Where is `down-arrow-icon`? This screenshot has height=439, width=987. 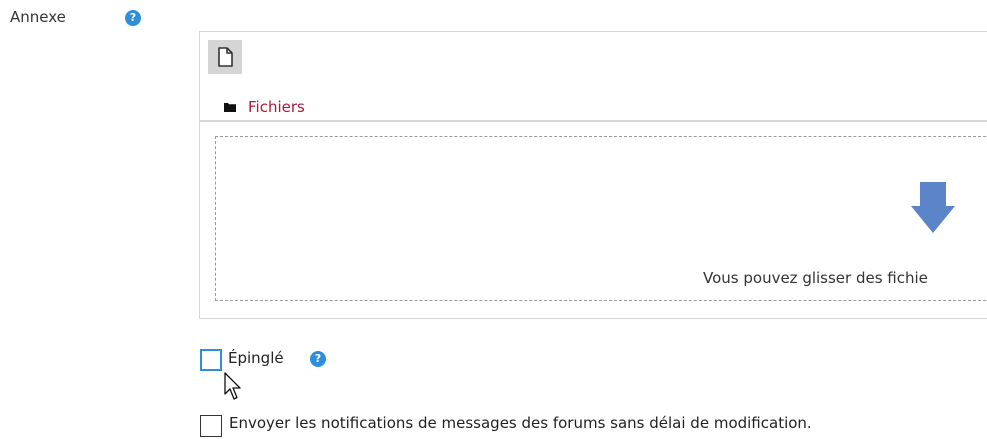 down-arrow-icon is located at coordinates (933, 207).